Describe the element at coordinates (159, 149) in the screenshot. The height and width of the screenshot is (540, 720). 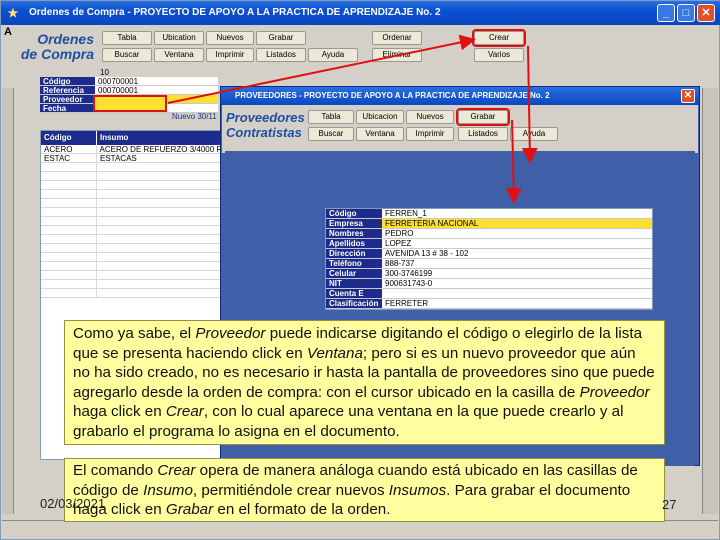
I see `item-insumo: ACERO DE REFUERZO 3/4000 R` at that location.